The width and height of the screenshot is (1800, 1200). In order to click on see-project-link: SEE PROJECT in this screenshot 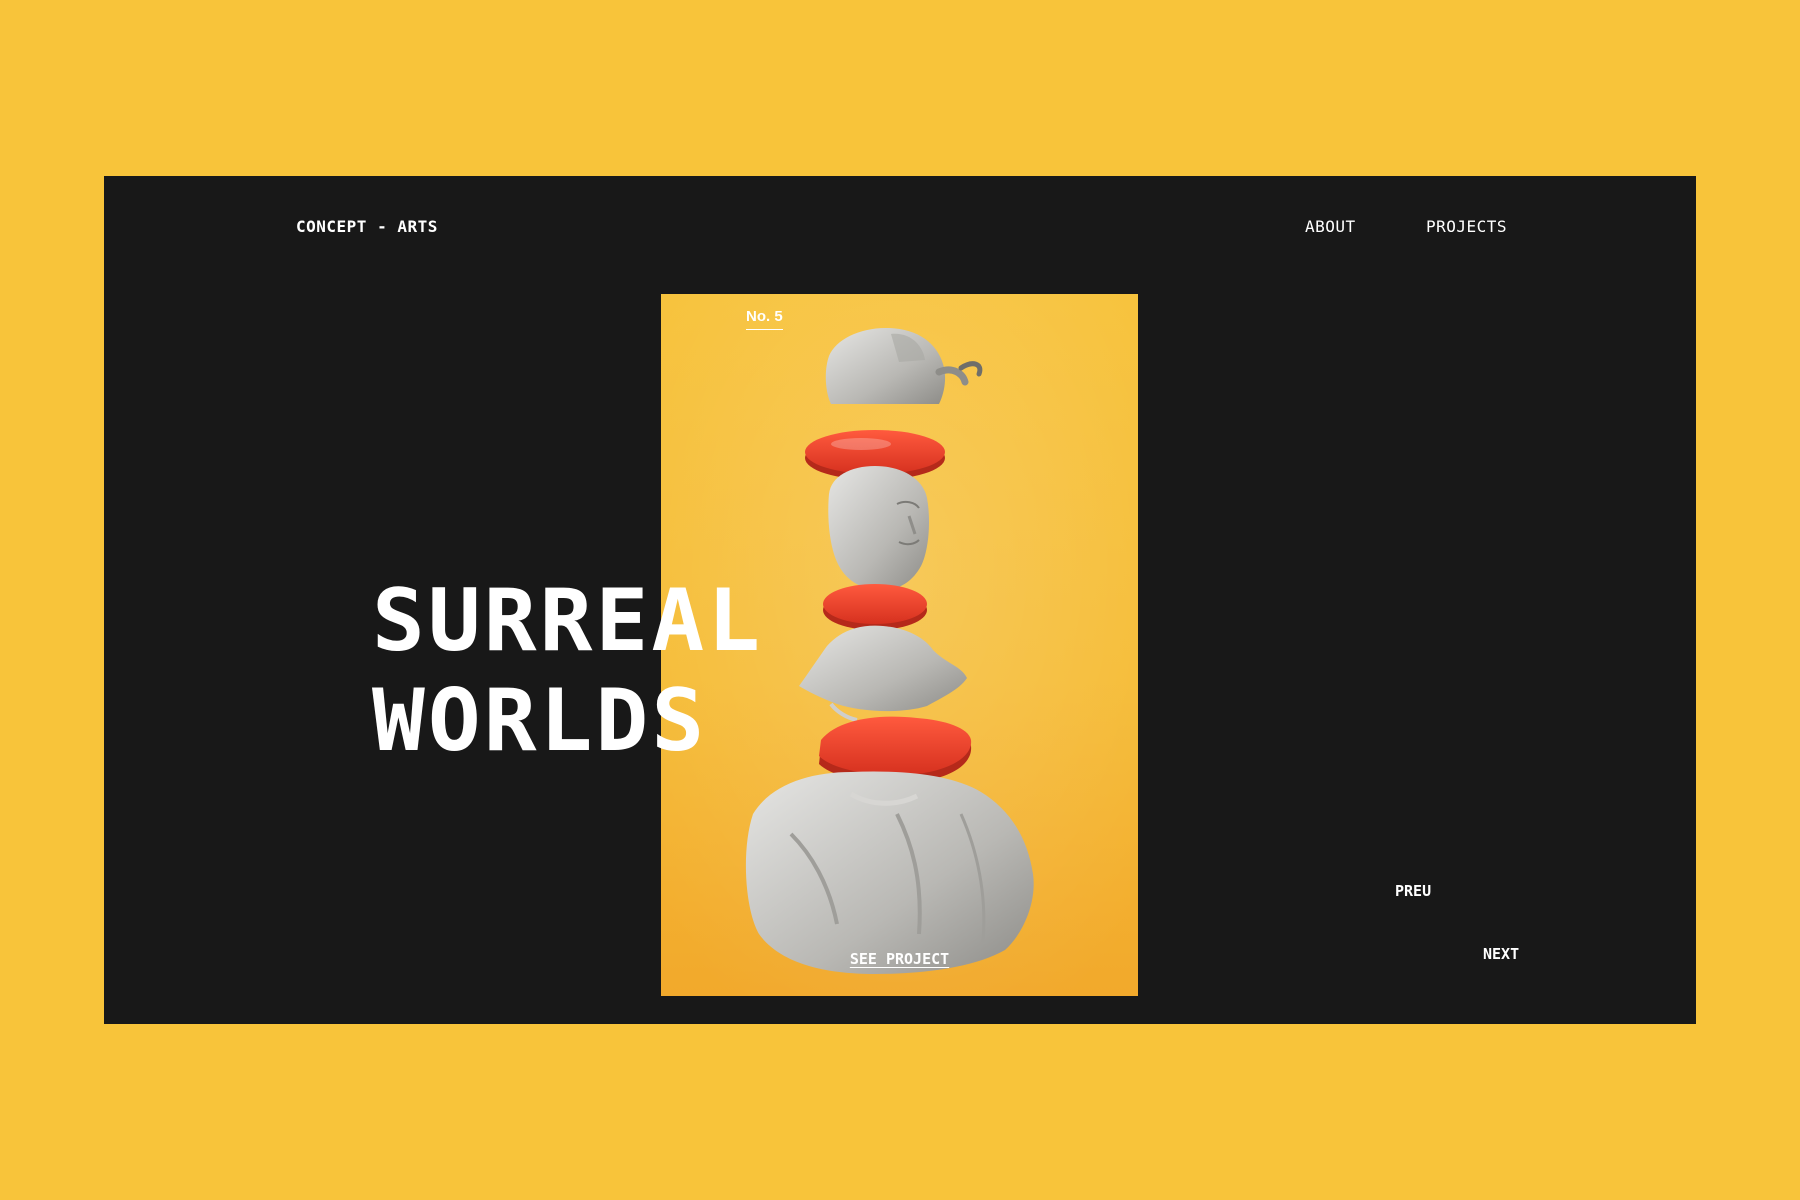, I will do `click(899, 959)`.